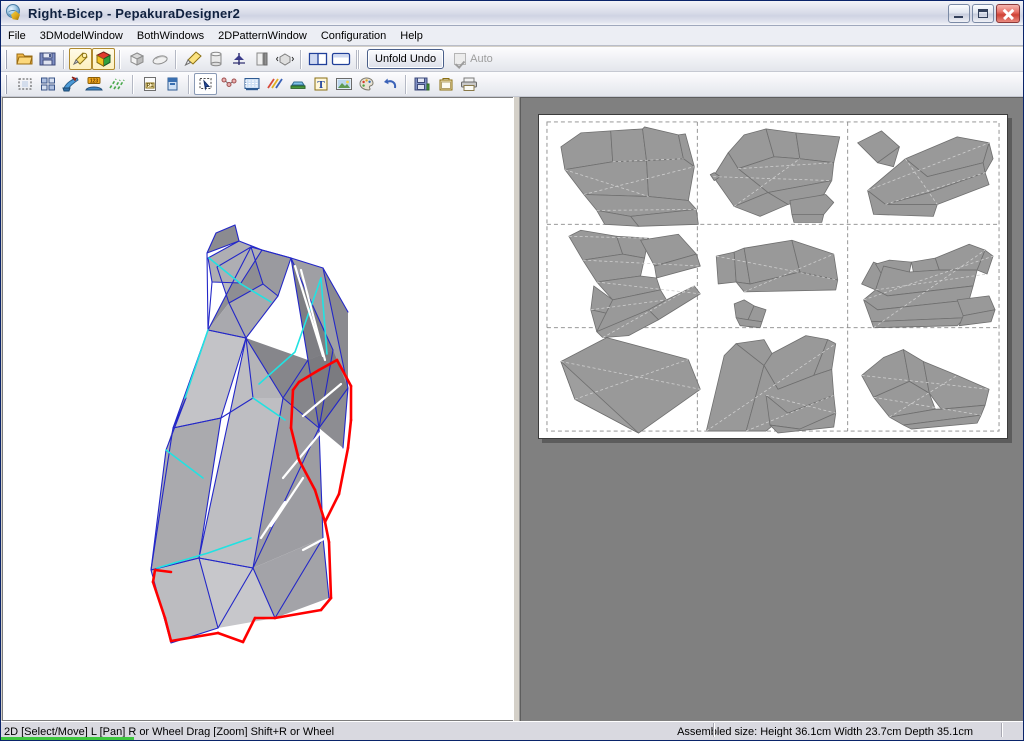 The height and width of the screenshot is (741, 1024). What do you see at coordinates (80, 59) in the screenshot?
I see `paint-texture-icon` at bounding box center [80, 59].